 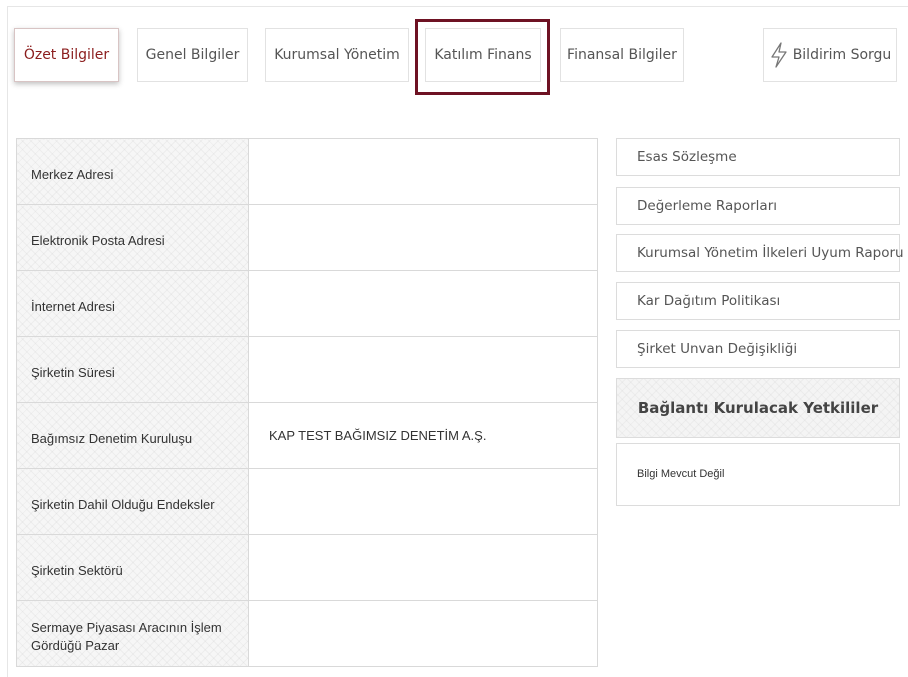 What do you see at coordinates (132, 303) in the screenshot?
I see `row-label: İnternet Adresi` at bounding box center [132, 303].